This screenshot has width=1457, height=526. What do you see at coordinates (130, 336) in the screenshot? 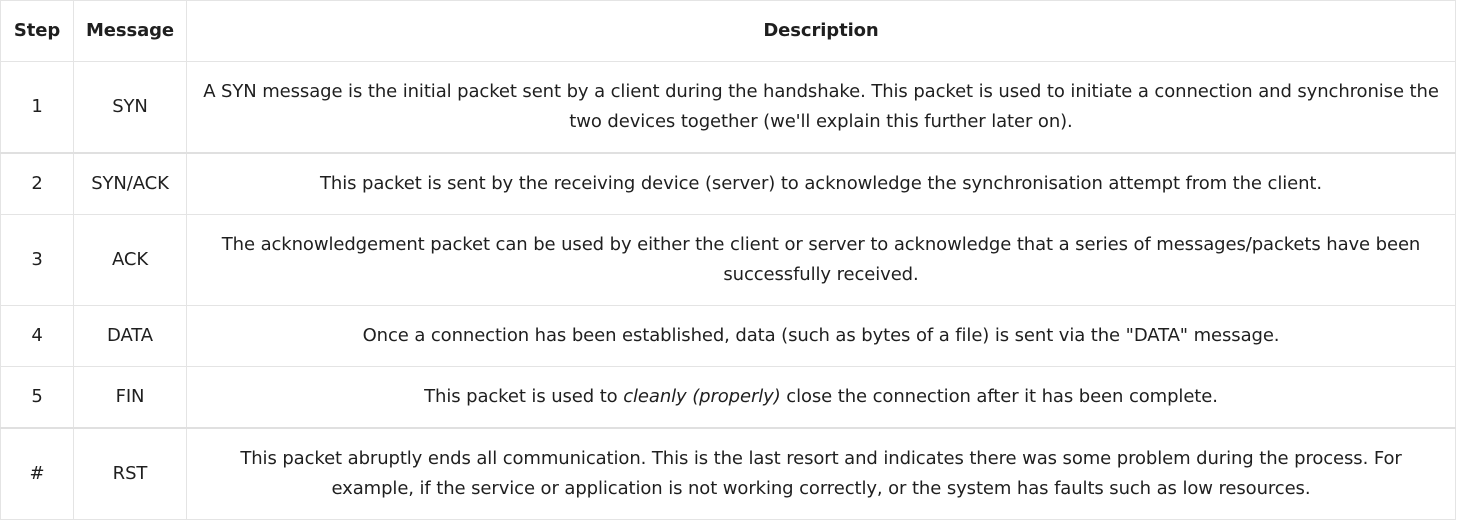
I see `message-cell: DATA` at bounding box center [130, 336].